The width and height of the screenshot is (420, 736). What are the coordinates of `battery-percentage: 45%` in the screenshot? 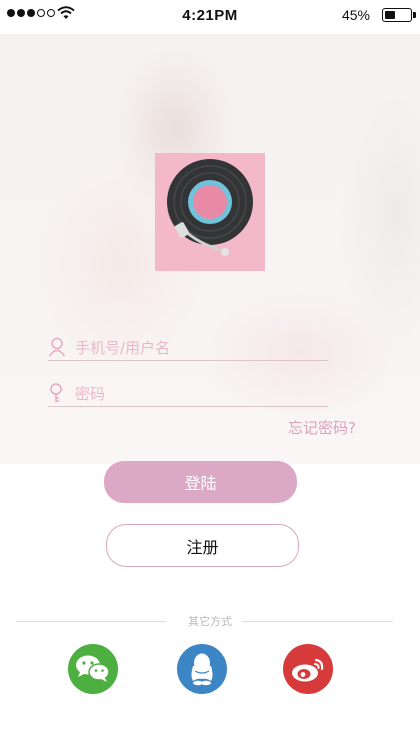 It's located at (355, 15).